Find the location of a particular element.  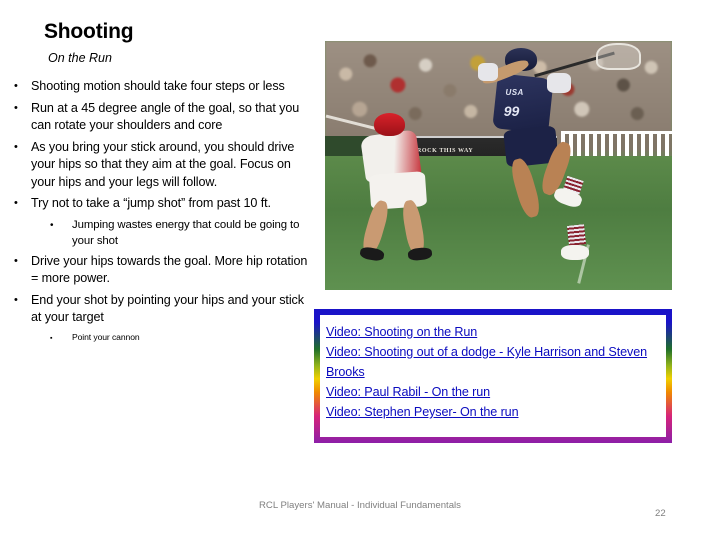

video-link: Video: Shooting on the Run is located at coordinates (493, 332).